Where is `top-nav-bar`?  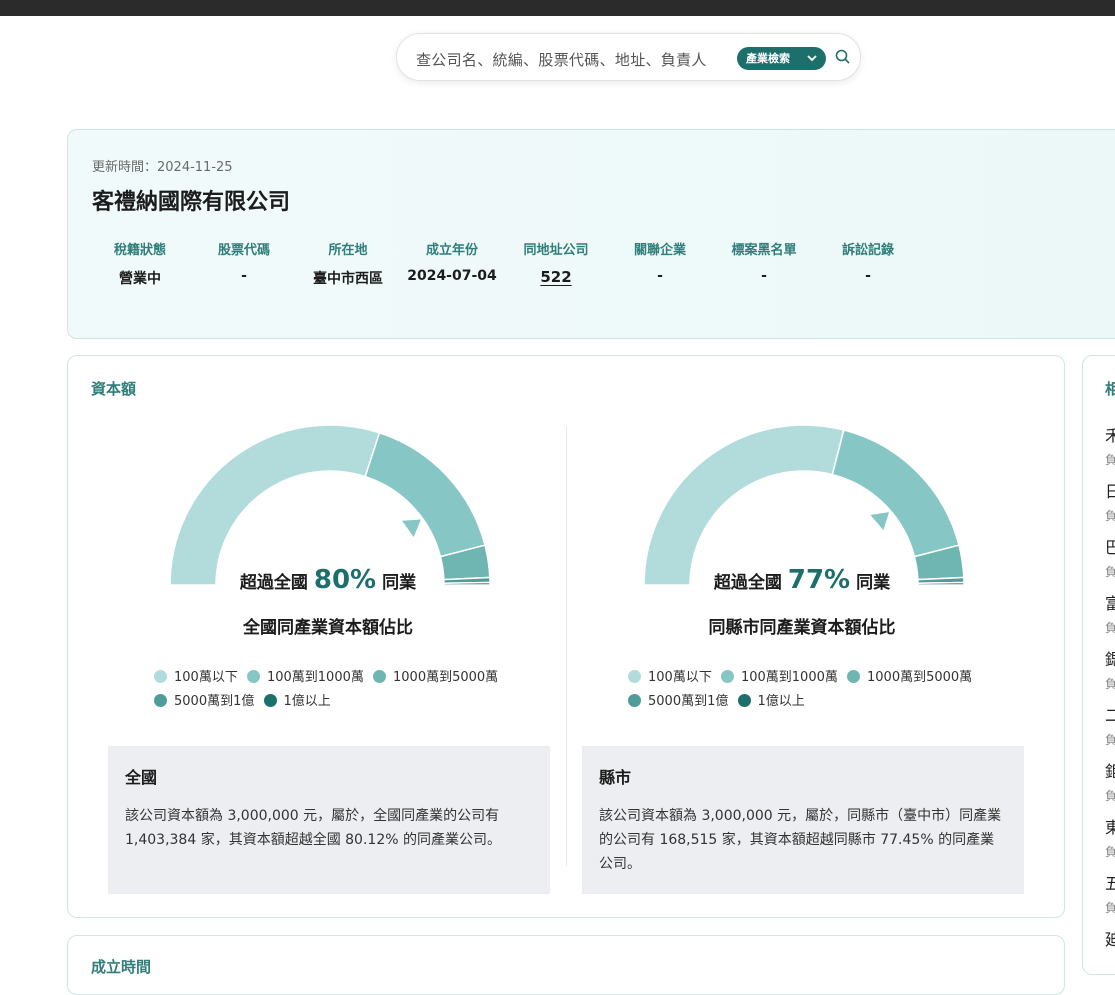
top-nav-bar is located at coordinates (557, 8).